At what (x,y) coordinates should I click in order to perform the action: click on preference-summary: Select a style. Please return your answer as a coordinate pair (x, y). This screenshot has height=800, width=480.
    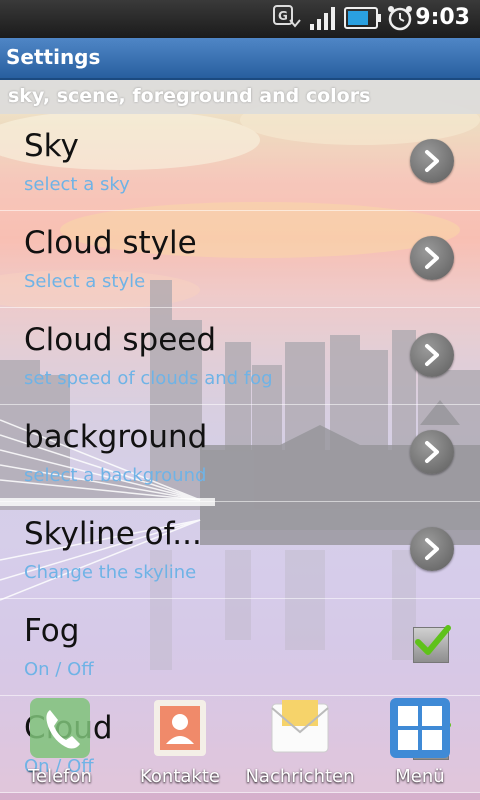
    Looking at the image, I should click on (85, 281).